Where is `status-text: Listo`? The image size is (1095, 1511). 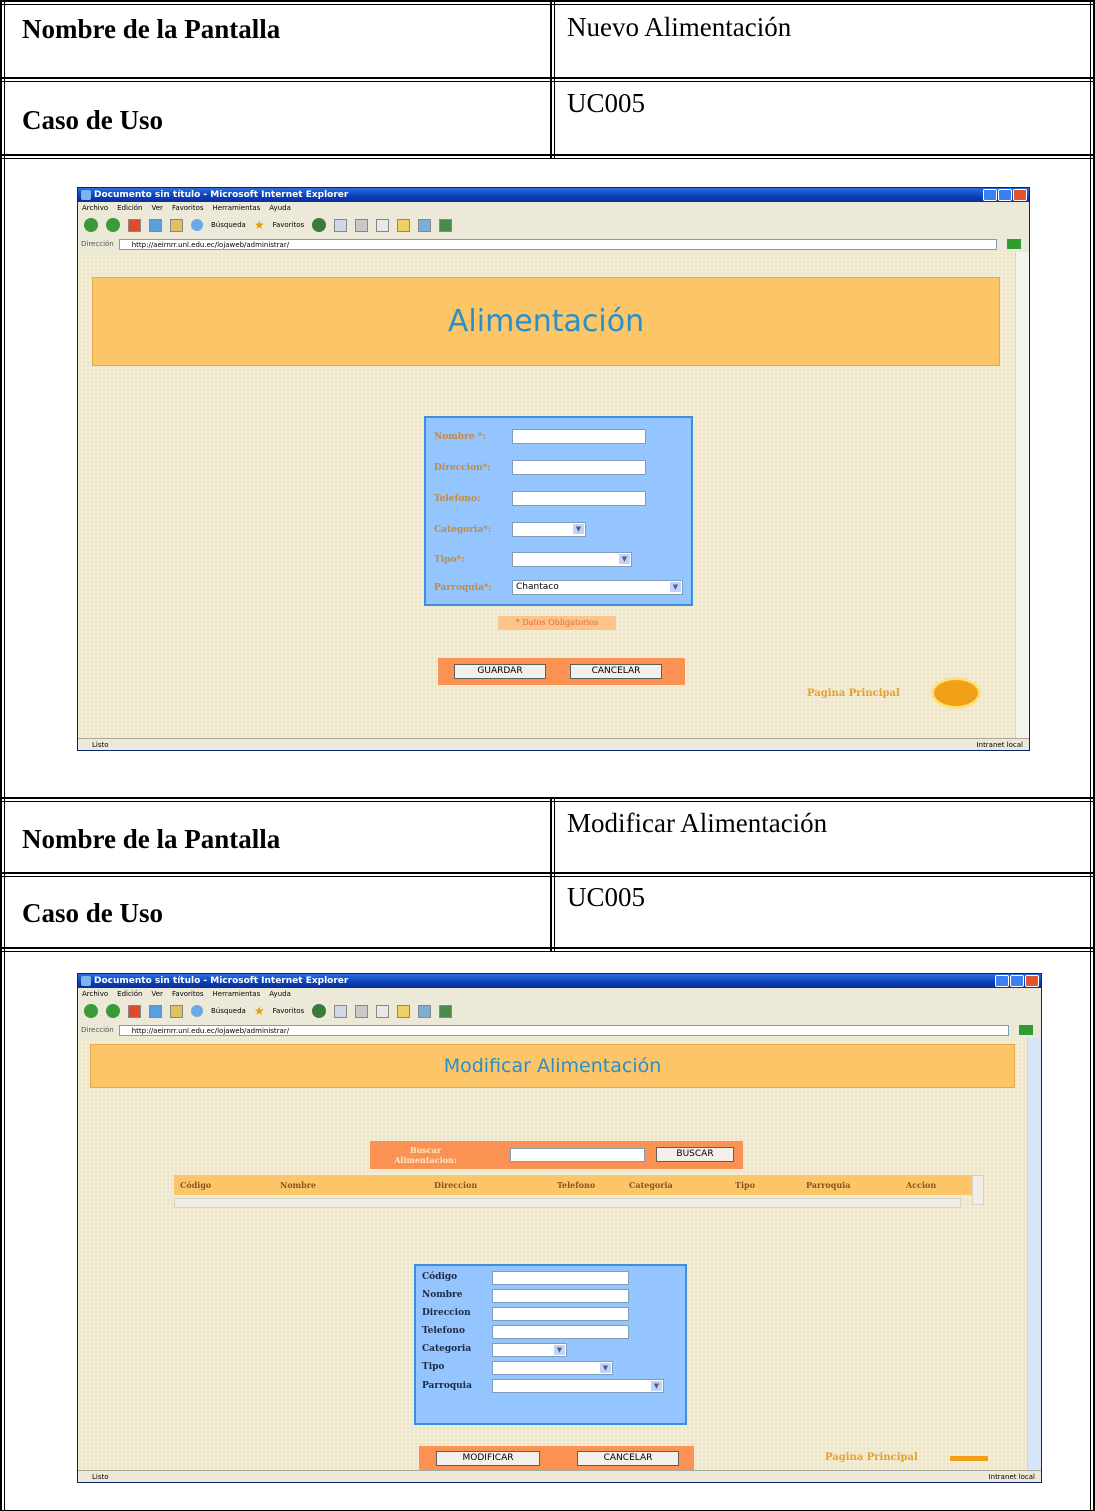
status-text: Listo is located at coordinates (100, 744).